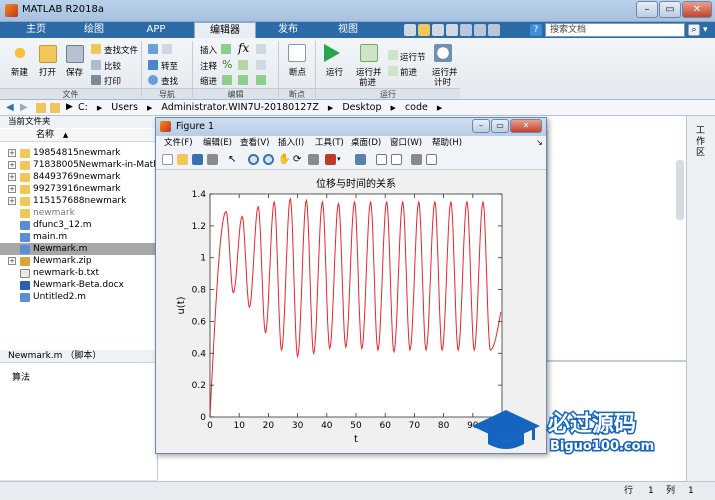 This screenshot has width=715, height=500. Describe the element at coordinates (447, 143) in the screenshot. I see `menu-help: 帮助(H)` at that location.